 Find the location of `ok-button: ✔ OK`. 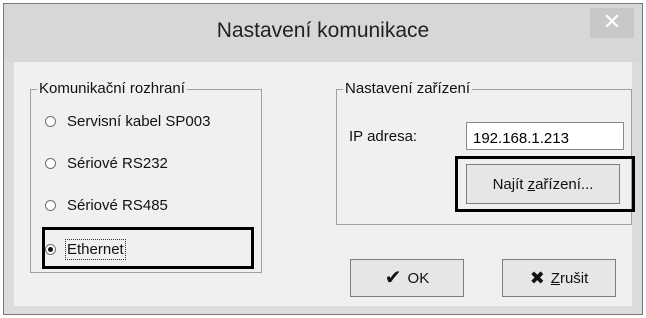

ok-button: ✔ OK is located at coordinates (407, 278).